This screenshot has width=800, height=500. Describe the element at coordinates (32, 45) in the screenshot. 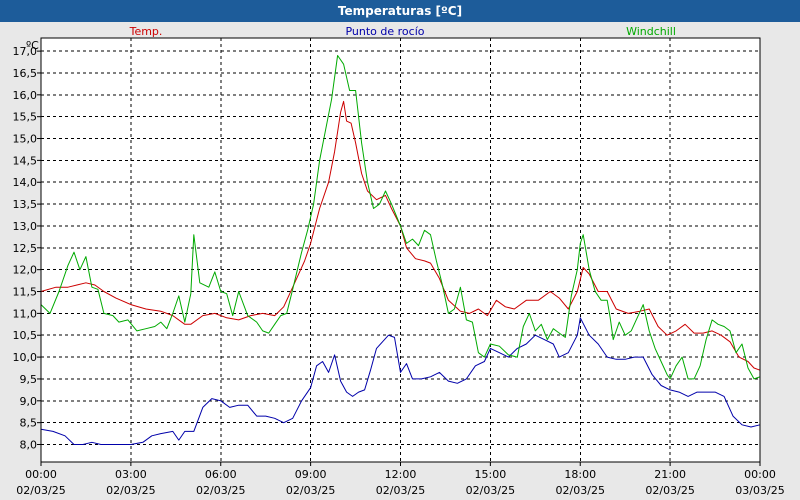

I see `y-axis-unit: ºC` at that location.